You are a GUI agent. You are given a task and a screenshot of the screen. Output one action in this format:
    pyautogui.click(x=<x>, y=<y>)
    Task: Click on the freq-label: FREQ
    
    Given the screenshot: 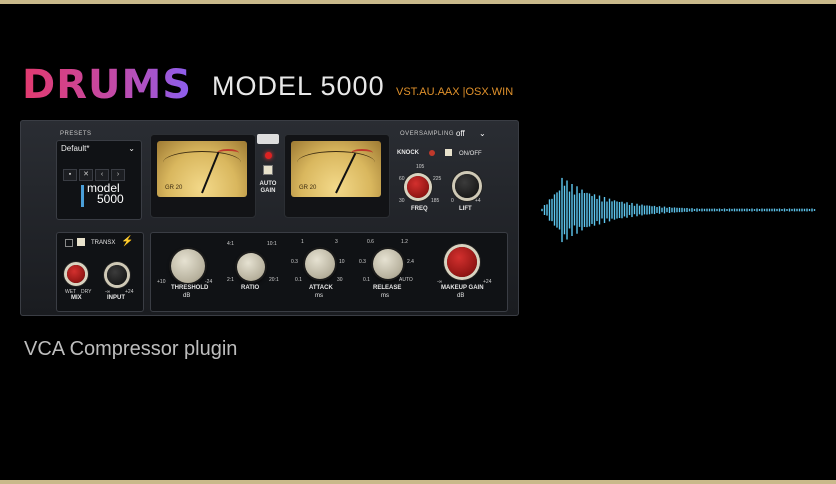 What is the action you would take?
    pyautogui.click(x=419, y=209)
    